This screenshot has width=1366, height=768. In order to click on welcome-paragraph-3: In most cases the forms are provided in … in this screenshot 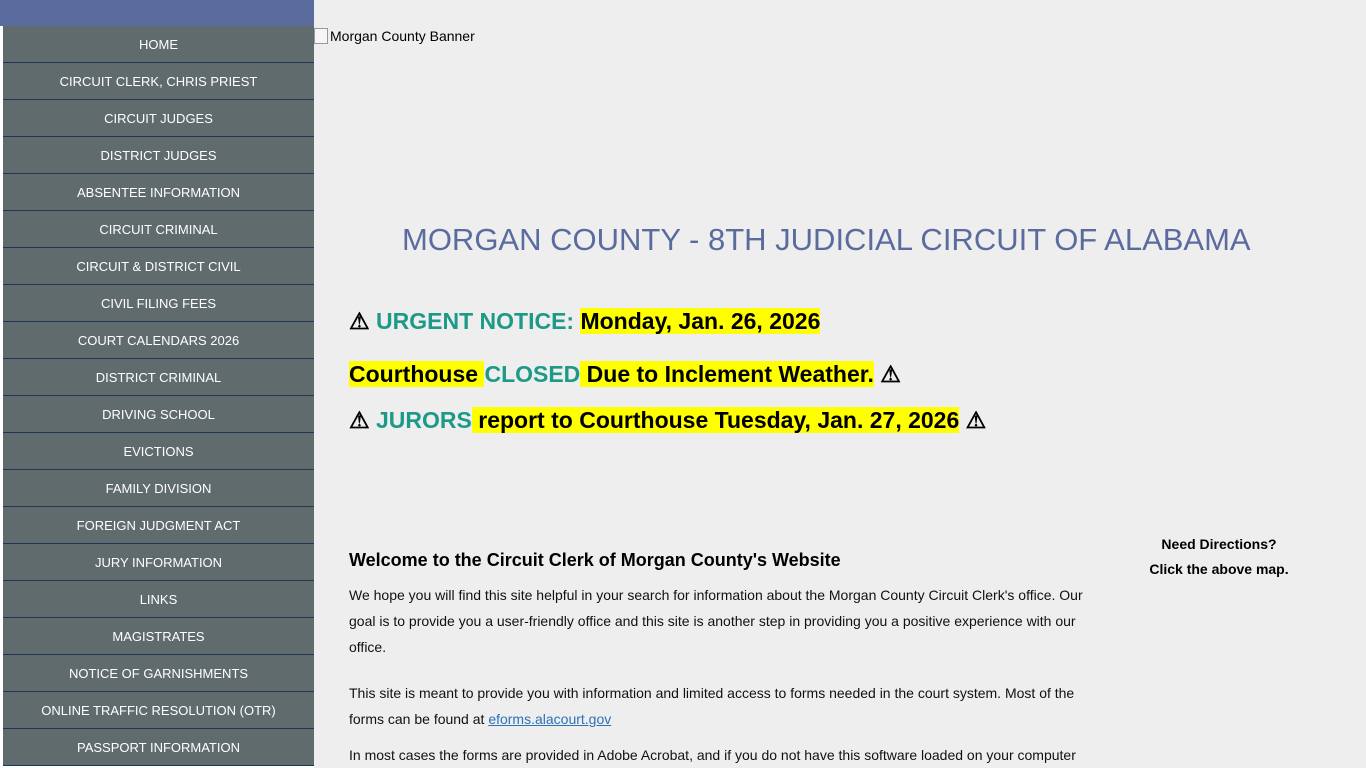, I will do `click(712, 755)`.